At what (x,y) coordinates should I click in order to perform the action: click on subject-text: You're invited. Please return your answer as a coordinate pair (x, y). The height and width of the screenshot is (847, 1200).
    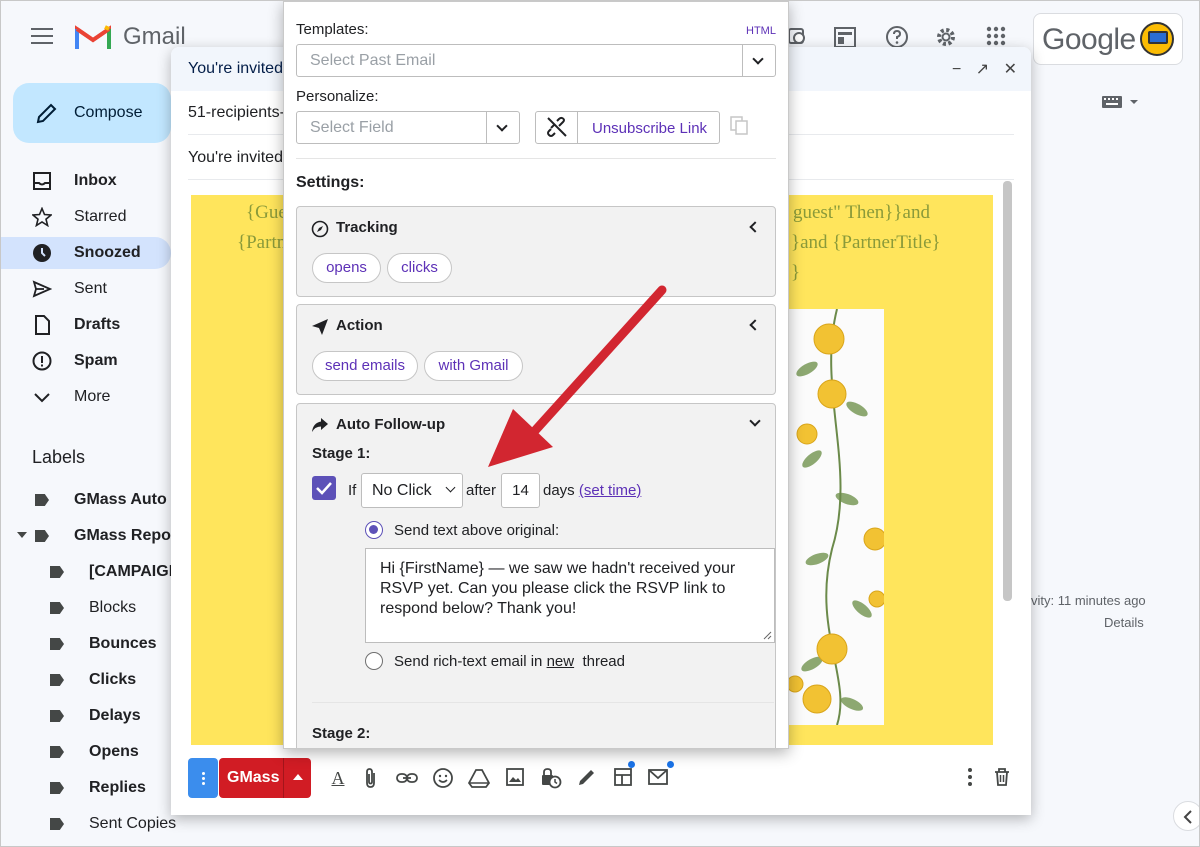
    Looking at the image, I should click on (235, 157).